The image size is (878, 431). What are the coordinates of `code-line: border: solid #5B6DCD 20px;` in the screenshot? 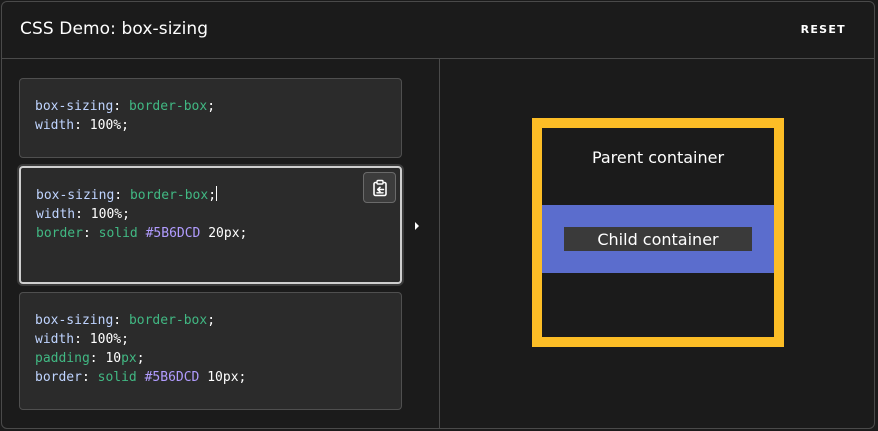 It's located at (210, 233).